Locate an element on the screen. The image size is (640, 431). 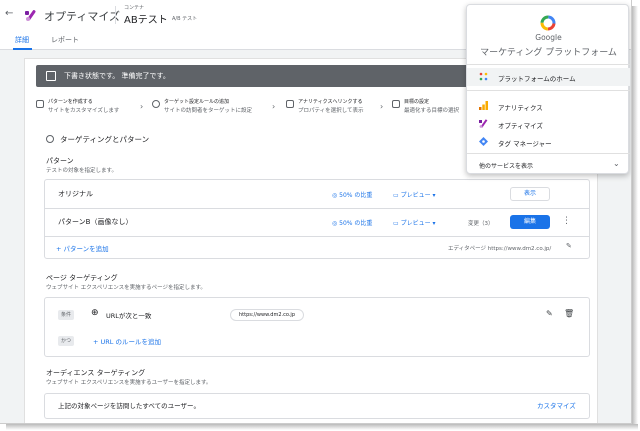
active-tab-indicator is located at coordinates (22, 49).